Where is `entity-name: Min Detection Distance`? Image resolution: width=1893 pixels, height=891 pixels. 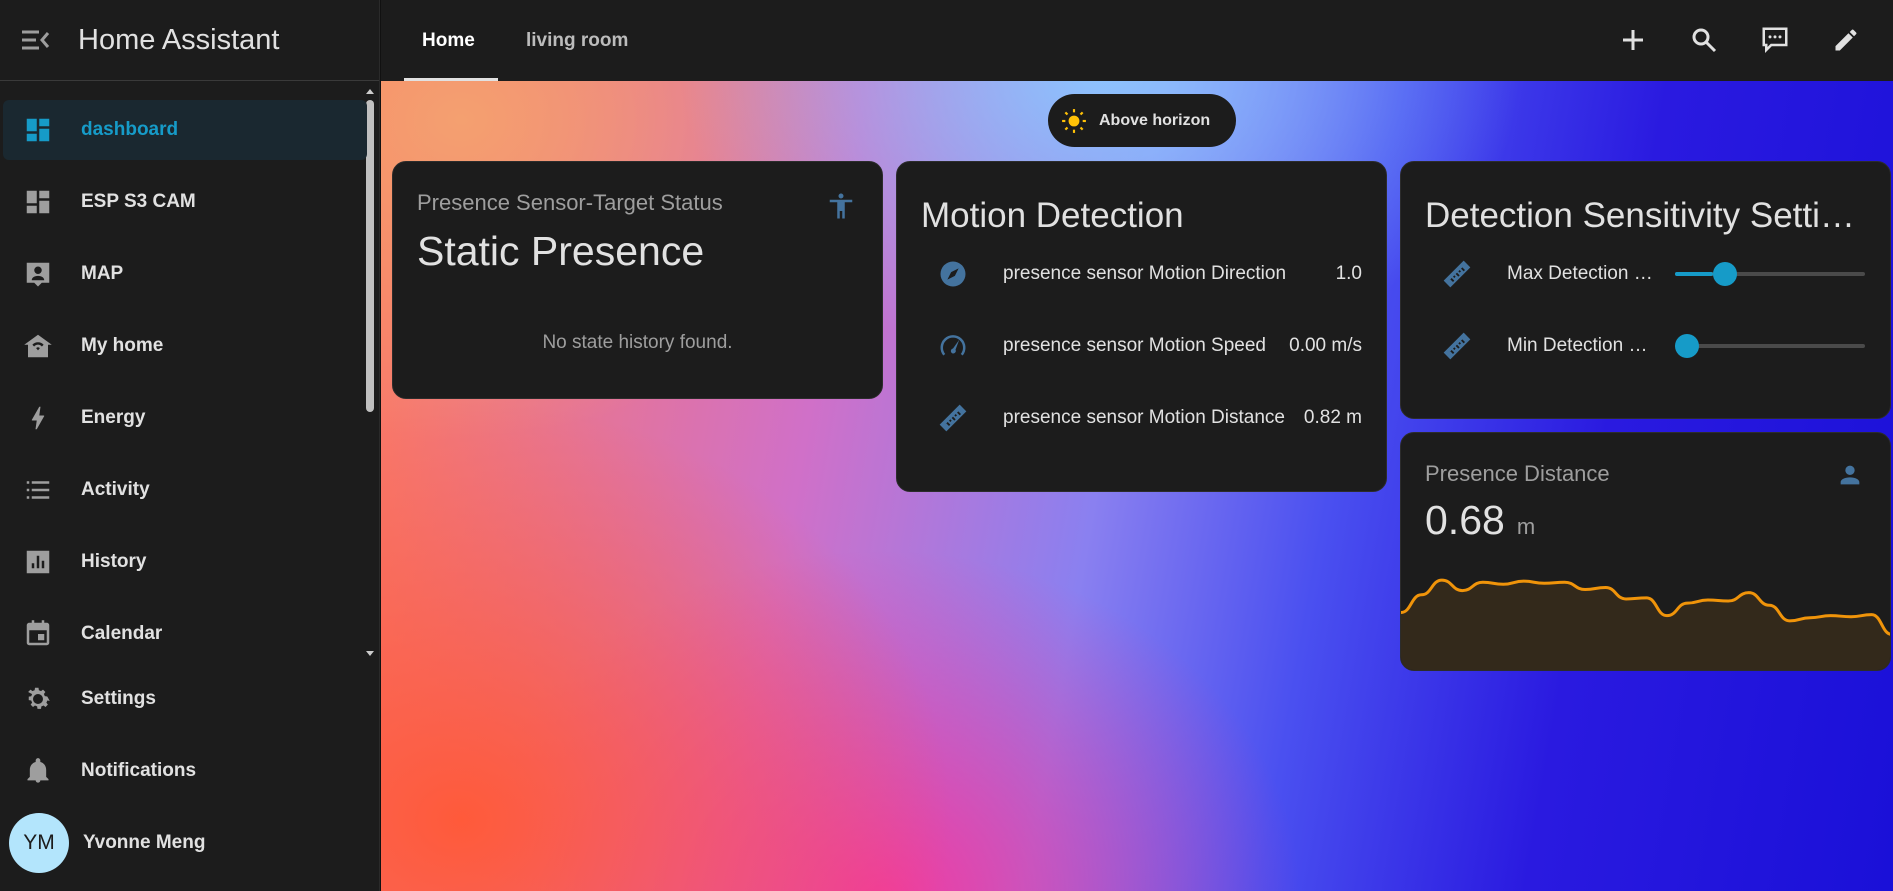 entity-name: Min Detection Distance is located at coordinates (1582, 345).